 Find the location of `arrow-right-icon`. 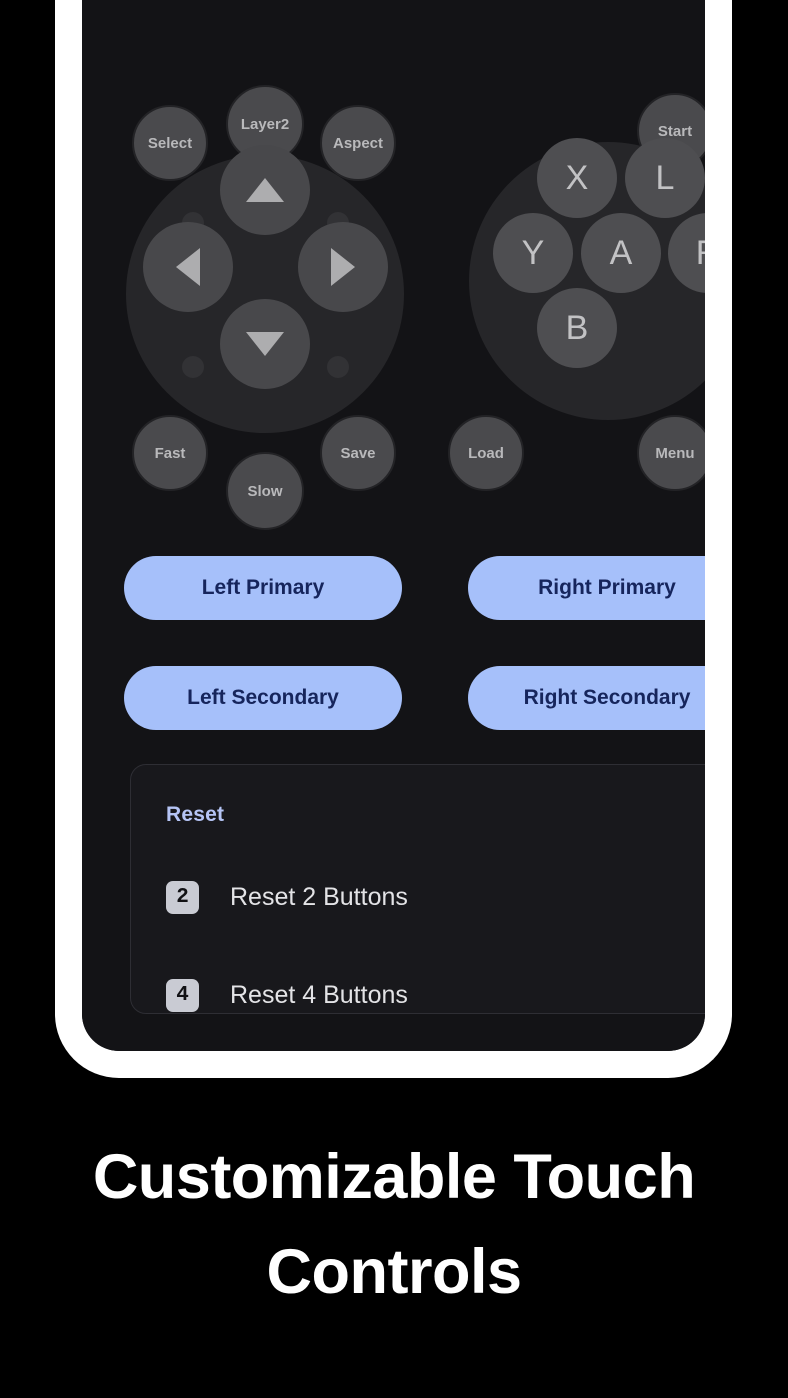

arrow-right-icon is located at coordinates (343, 267).